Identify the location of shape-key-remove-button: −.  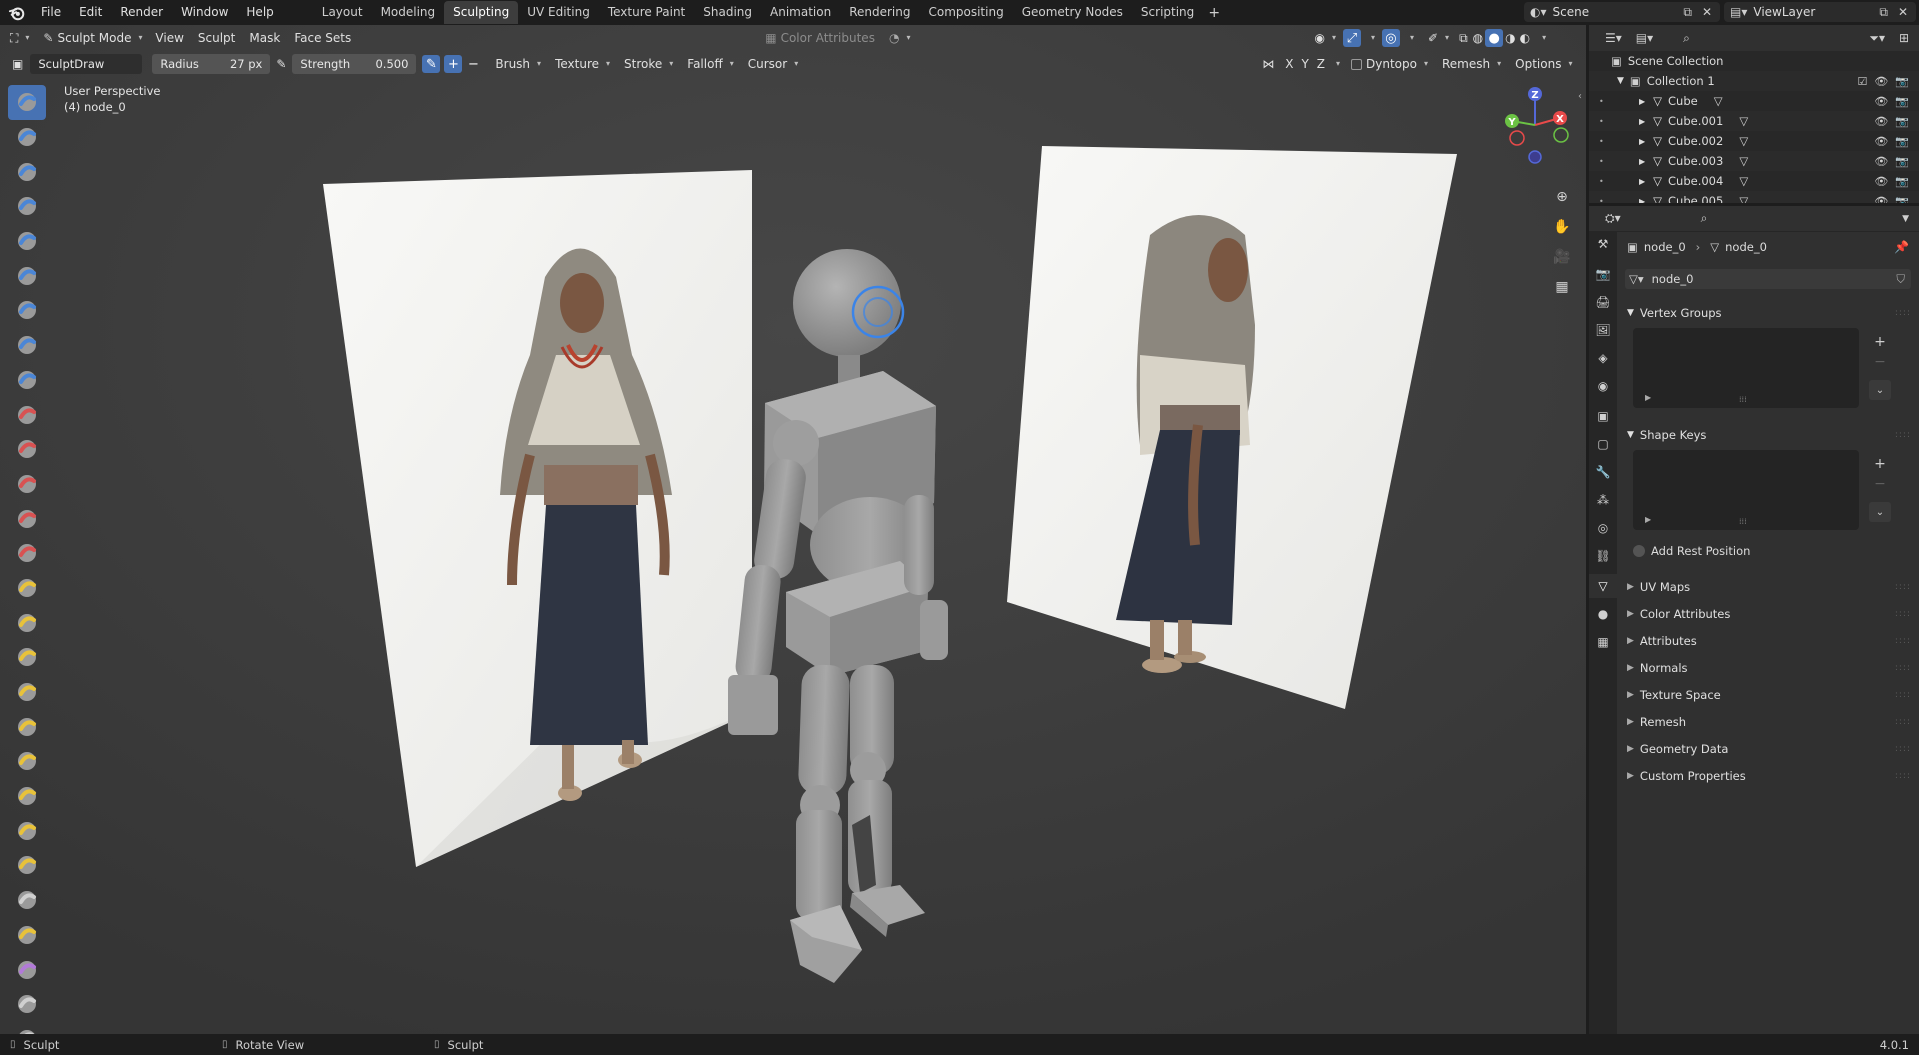
(1880, 484).